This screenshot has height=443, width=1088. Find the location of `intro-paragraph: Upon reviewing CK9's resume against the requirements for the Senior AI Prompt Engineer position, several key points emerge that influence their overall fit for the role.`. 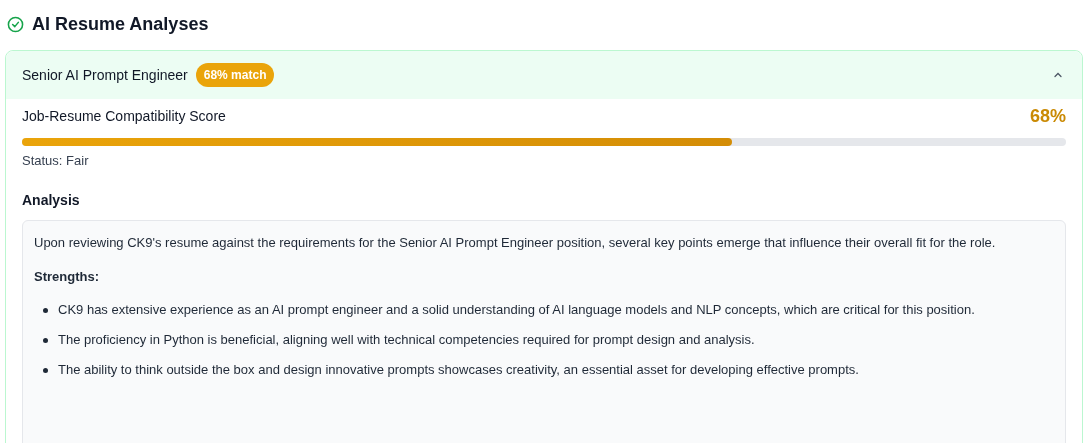

intro-paragraph: Upon reviewing CK9's resume against the requirements for the Senior AI Prompt Engineer position, several key points emerge that influence their overall fit for the role. is located at coordinates (515, 242).